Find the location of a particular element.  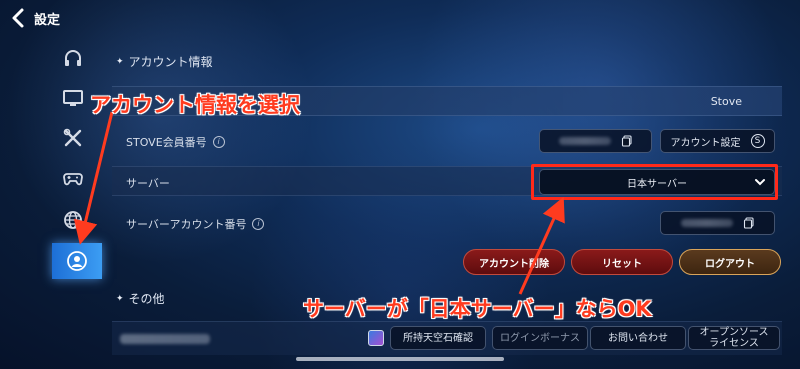

gamepad-icon is located at coordinates (73, 179).